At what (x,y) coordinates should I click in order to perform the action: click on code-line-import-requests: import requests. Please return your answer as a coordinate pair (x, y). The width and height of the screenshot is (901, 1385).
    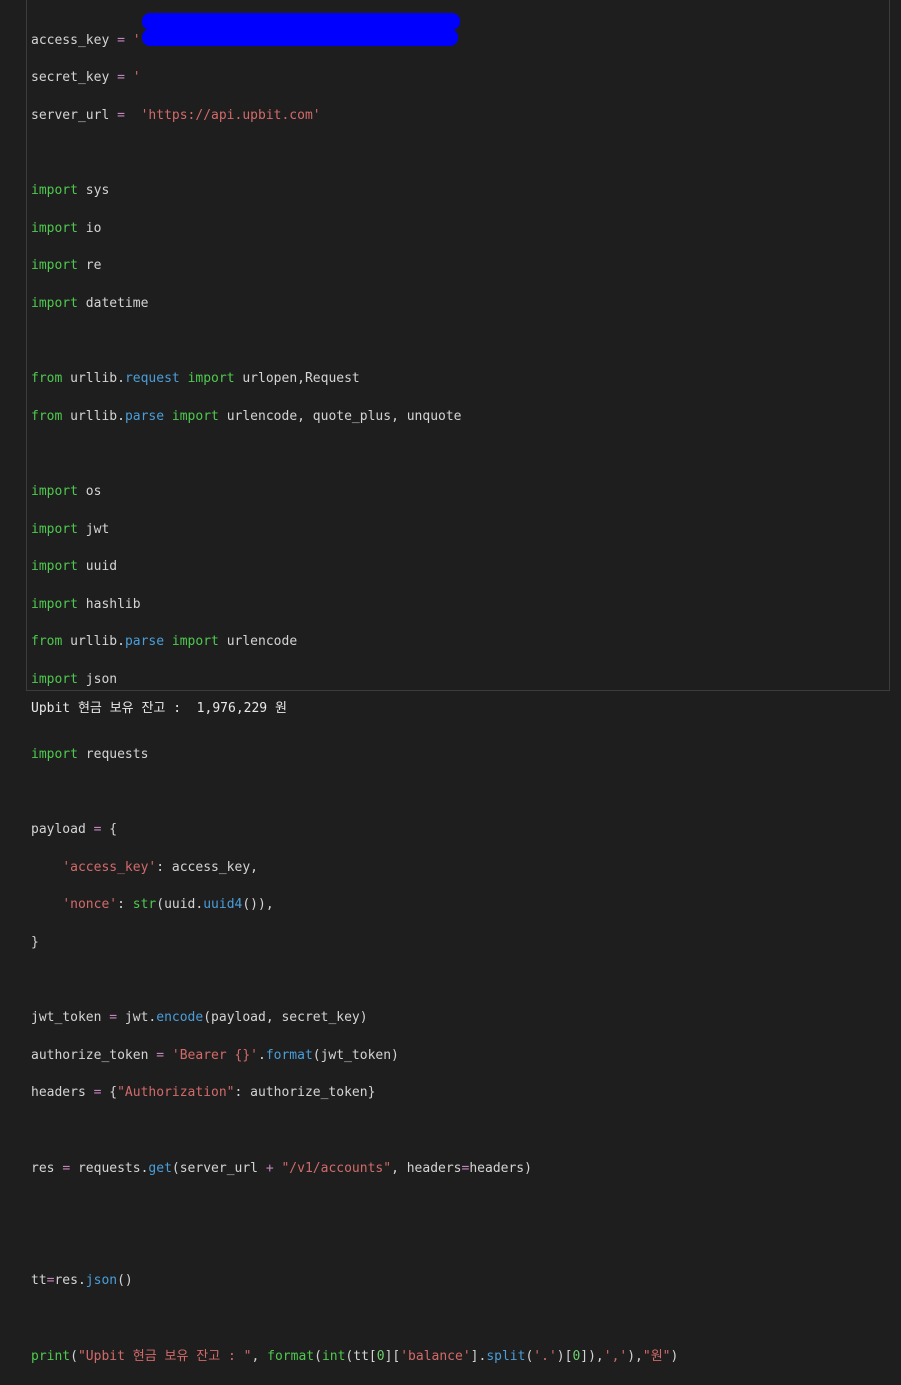
    Looking at the image, I should click on (90, 755).